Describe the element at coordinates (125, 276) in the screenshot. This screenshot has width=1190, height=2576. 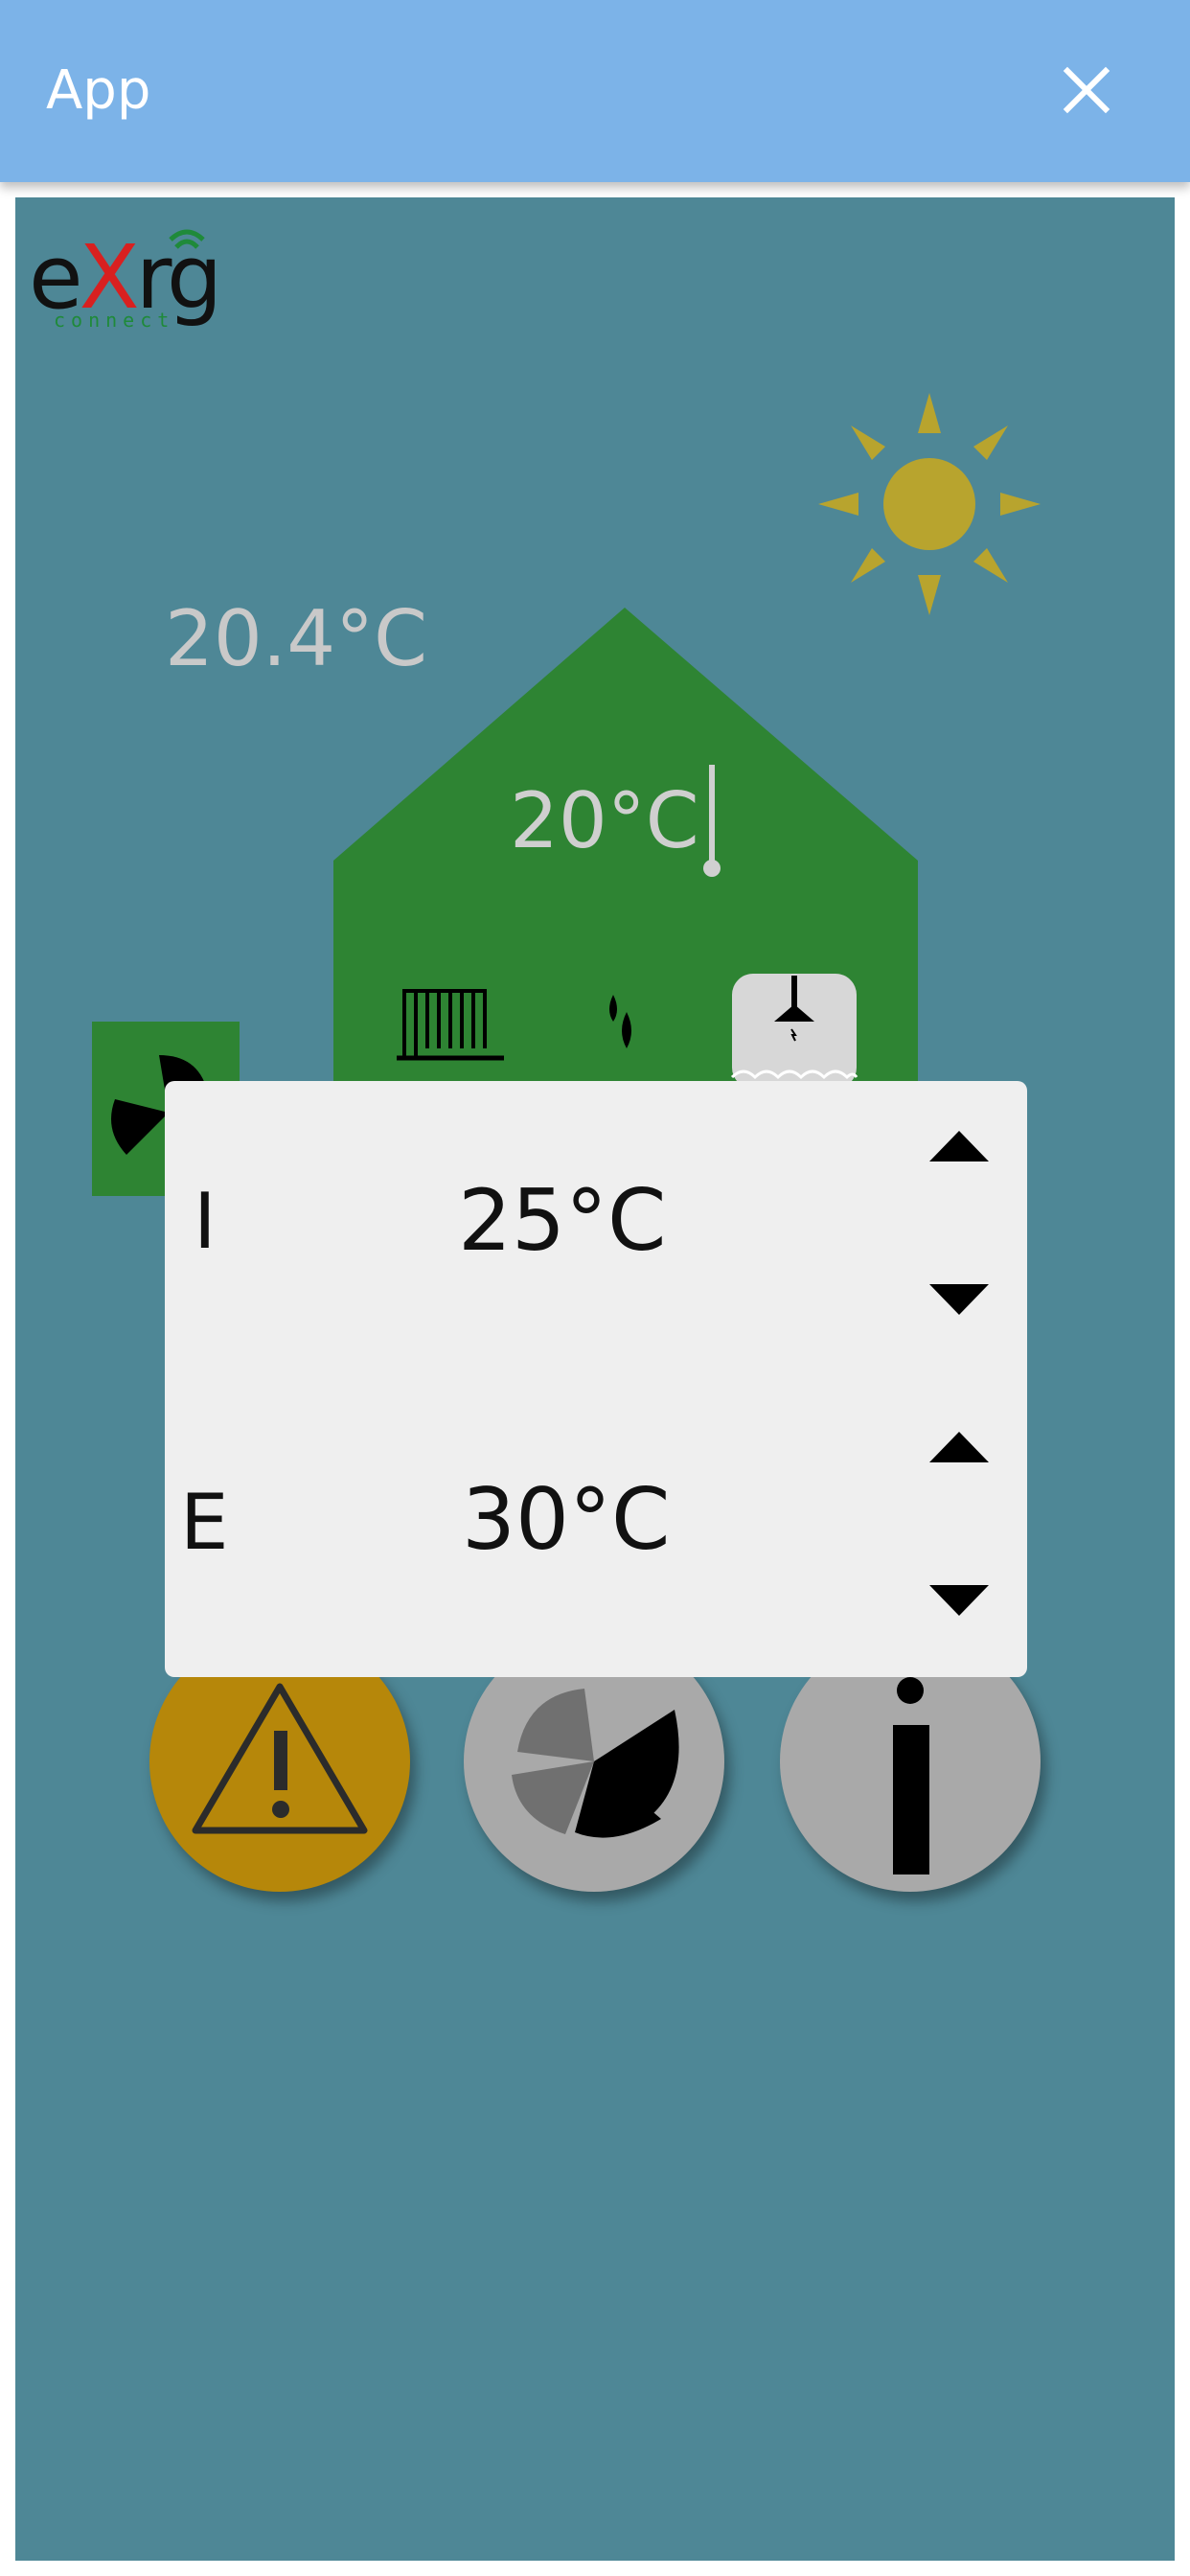
I see `exrg-logo: eXrg connect` at that location.